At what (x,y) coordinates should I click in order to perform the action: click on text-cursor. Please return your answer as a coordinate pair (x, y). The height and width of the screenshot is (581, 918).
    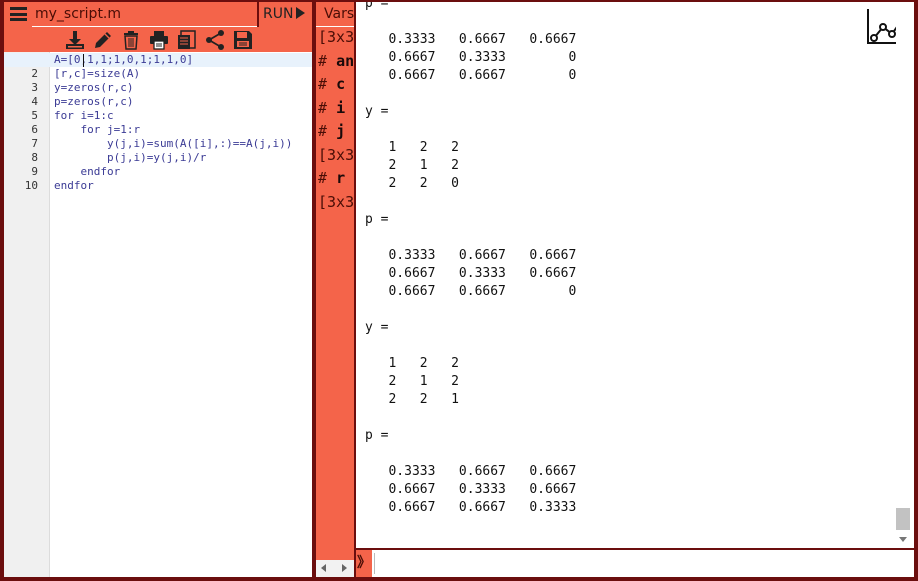
    Looking at the image, I should click on (83, 60).